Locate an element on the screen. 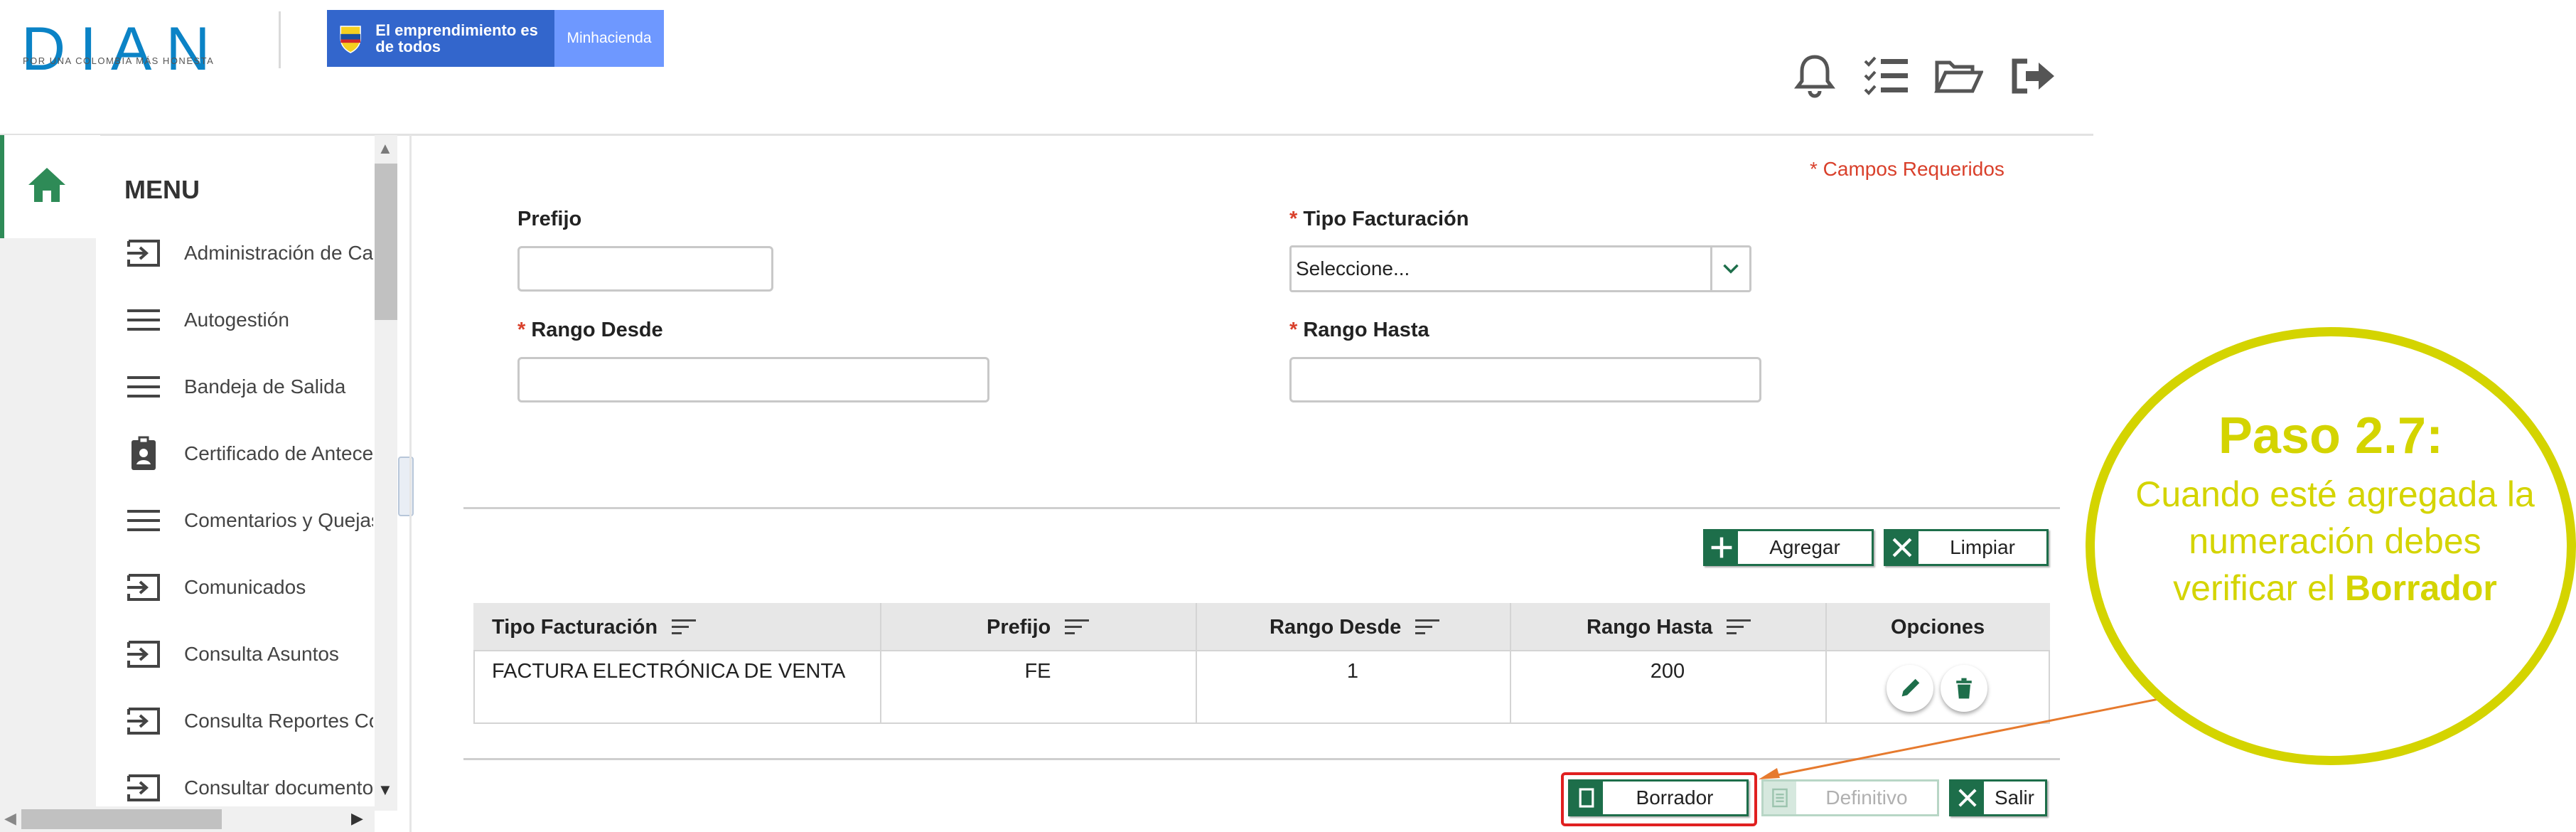 This screenshot has width=2576, height=832. gov-banner-text: El emprendimiento es de todos is located at coordinates (456, 38).